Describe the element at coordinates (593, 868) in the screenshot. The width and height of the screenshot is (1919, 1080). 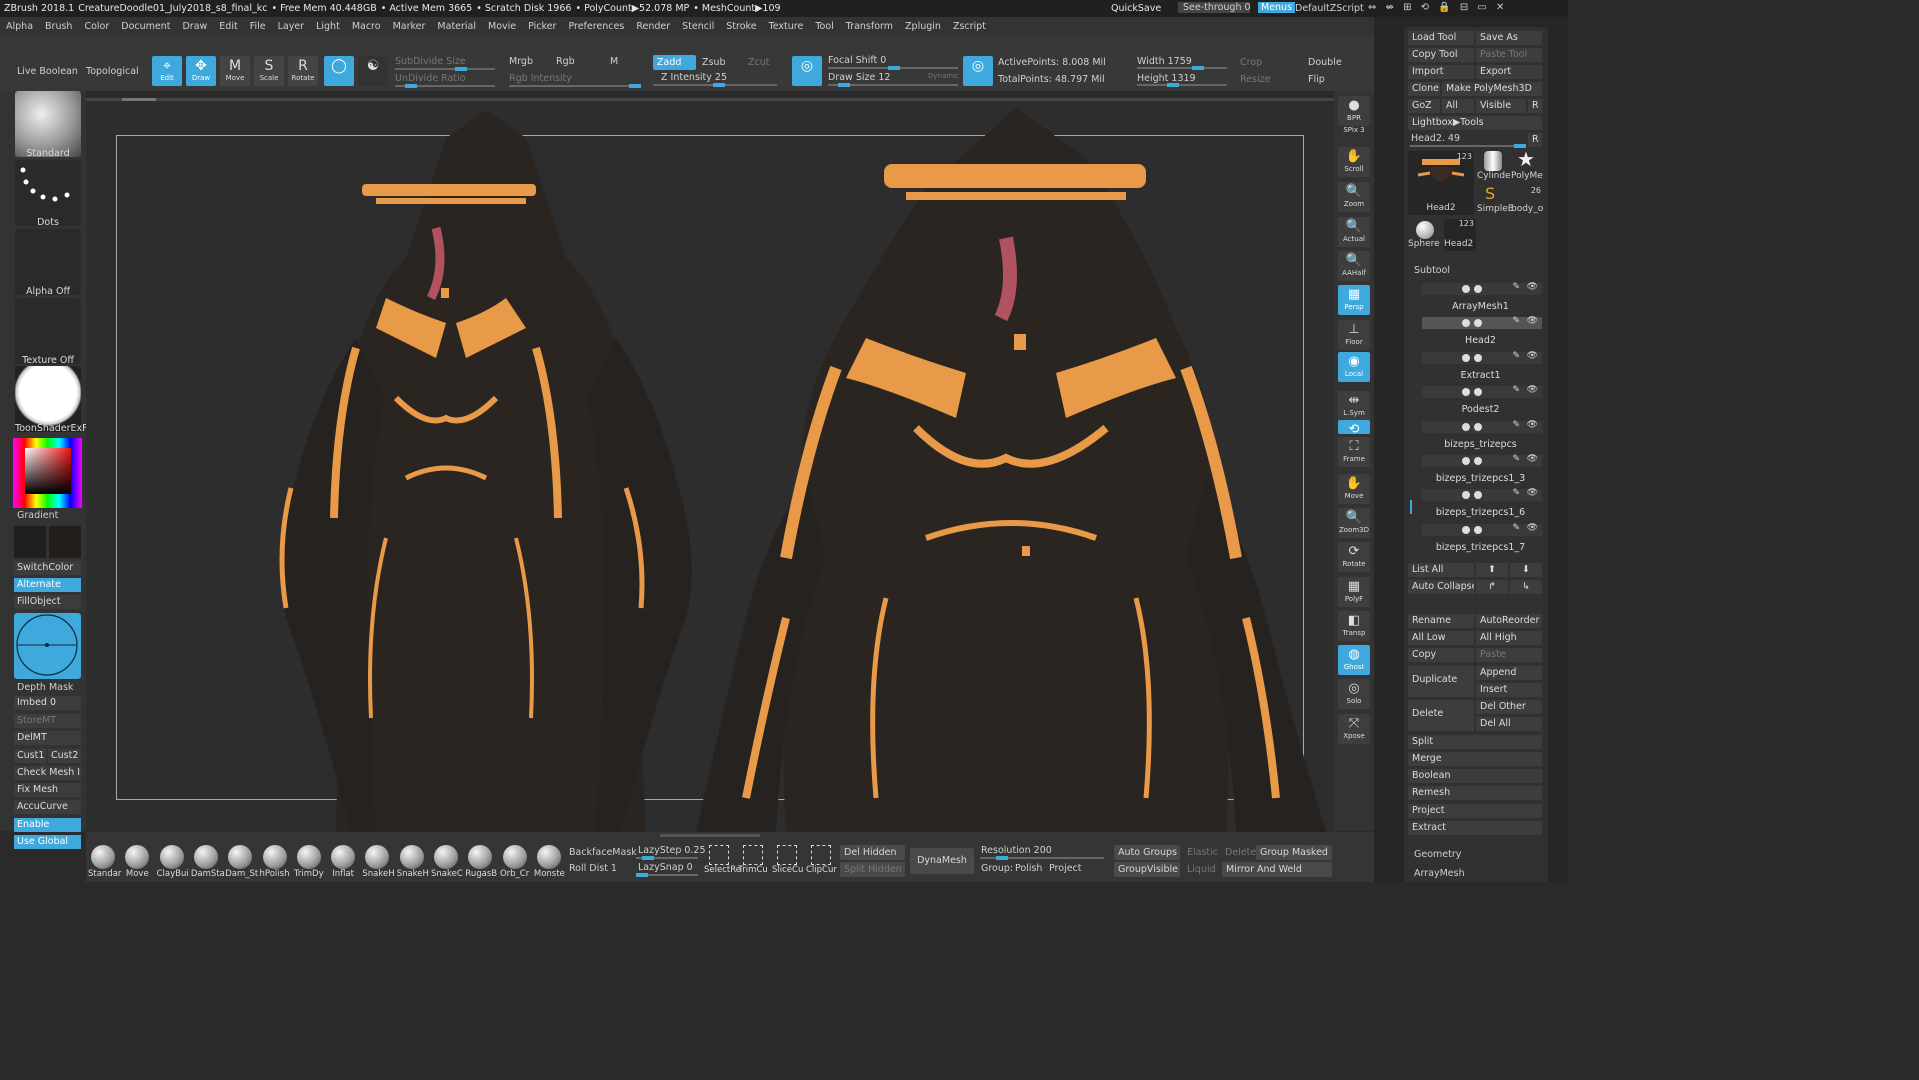
I see `roll-dist-slider: Roll Dist 1` at that location.